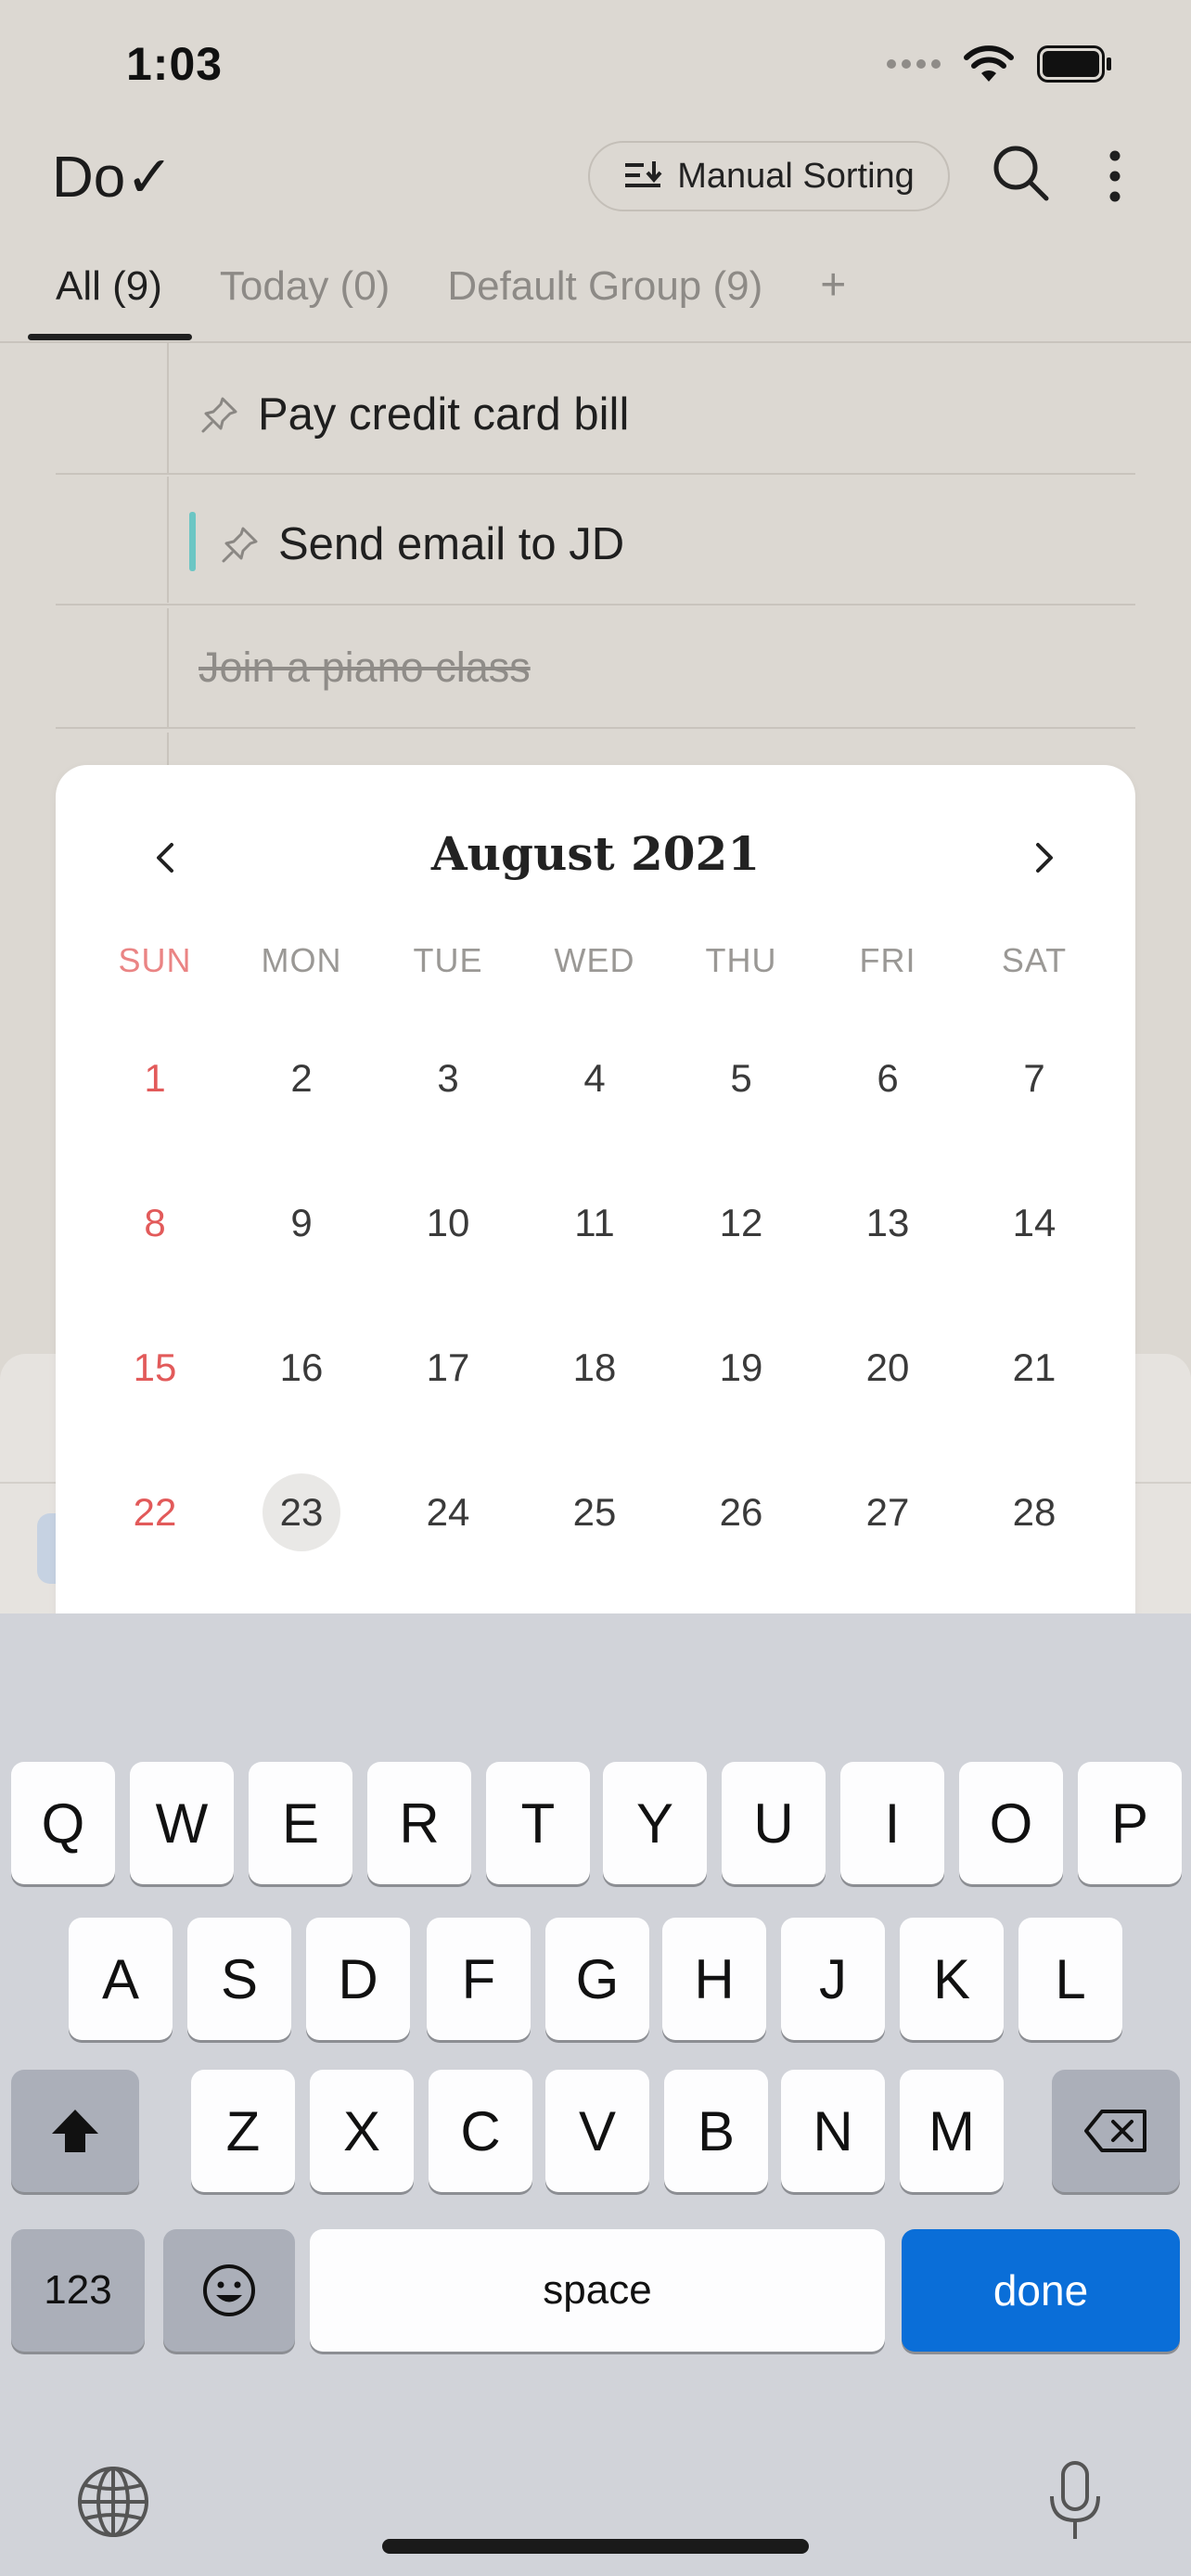 This screenshot has width=1191, height=2576. I want to click on key-p: P, so click(1130, 1823).